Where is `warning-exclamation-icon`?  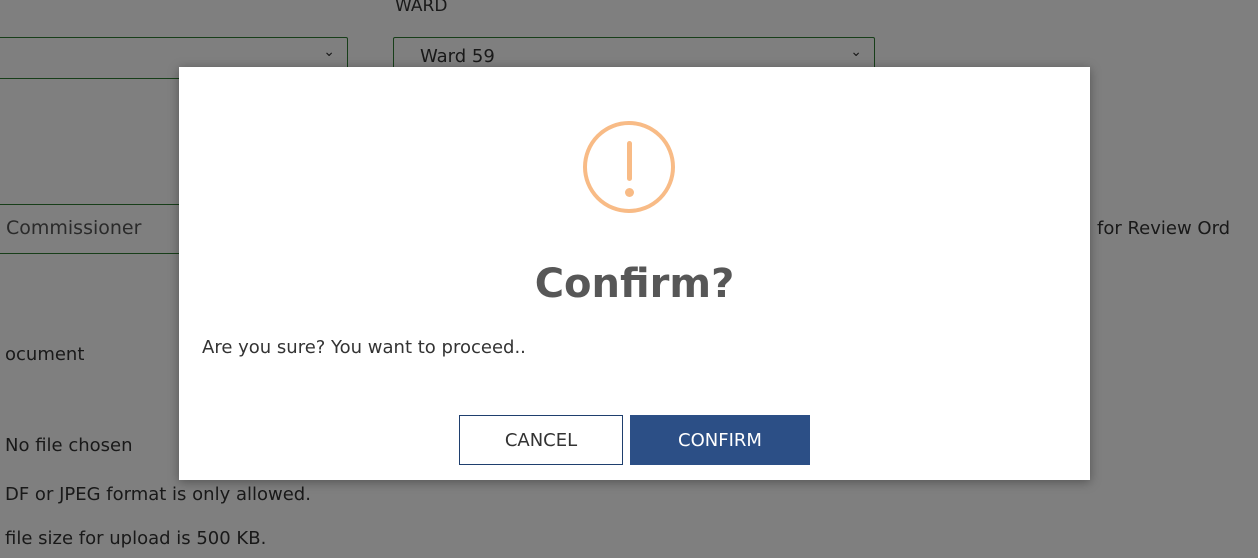 warning-exclamation-icon is located at coordinates (629, 167).